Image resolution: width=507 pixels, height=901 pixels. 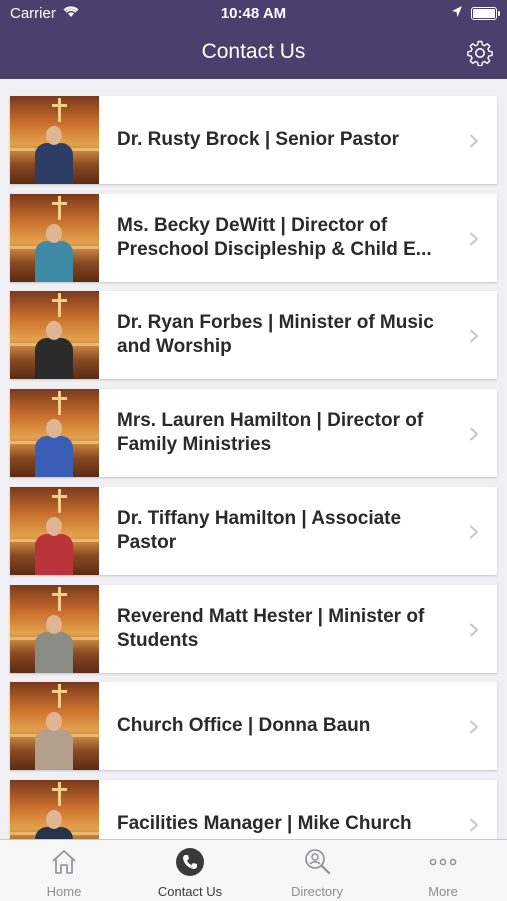 What do you see at coordinates (244, 726) in the screenshot?
I see `contact-name: Church Office | Donna Baun` at bounding box center [244, 726].